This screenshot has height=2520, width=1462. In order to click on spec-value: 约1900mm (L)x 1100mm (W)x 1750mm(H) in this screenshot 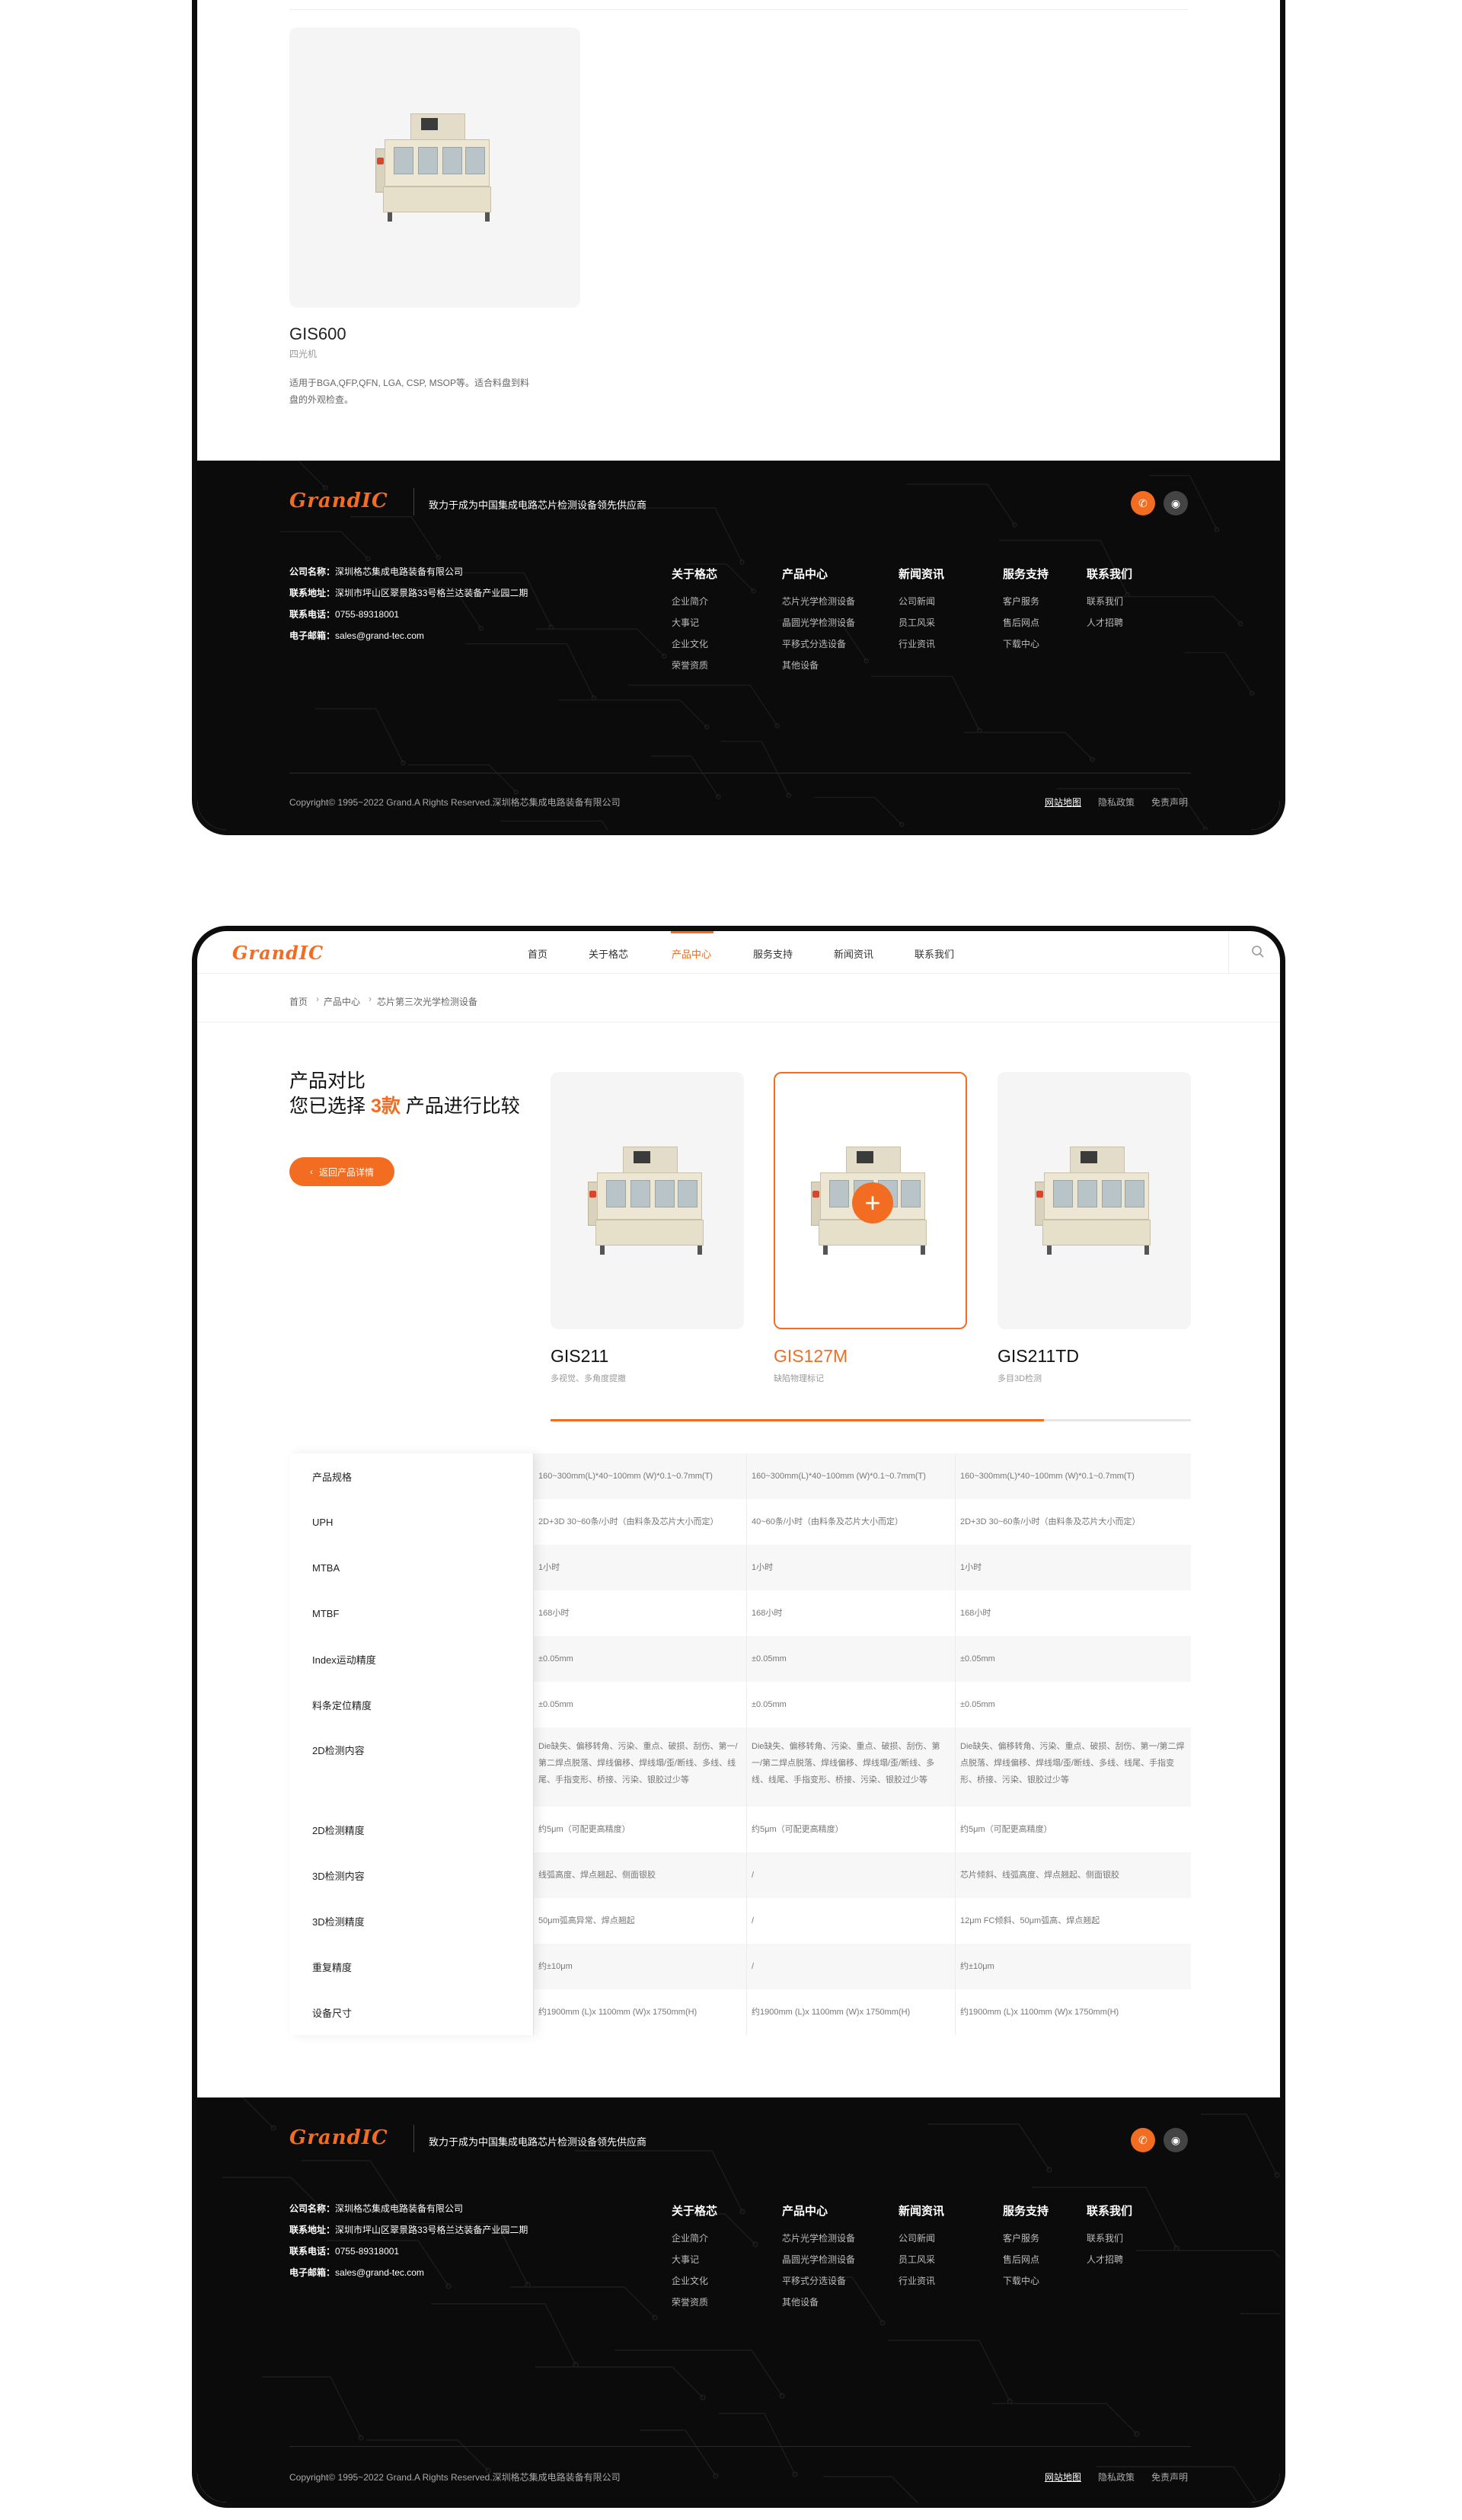, I will do `click(1073, 2012)`.